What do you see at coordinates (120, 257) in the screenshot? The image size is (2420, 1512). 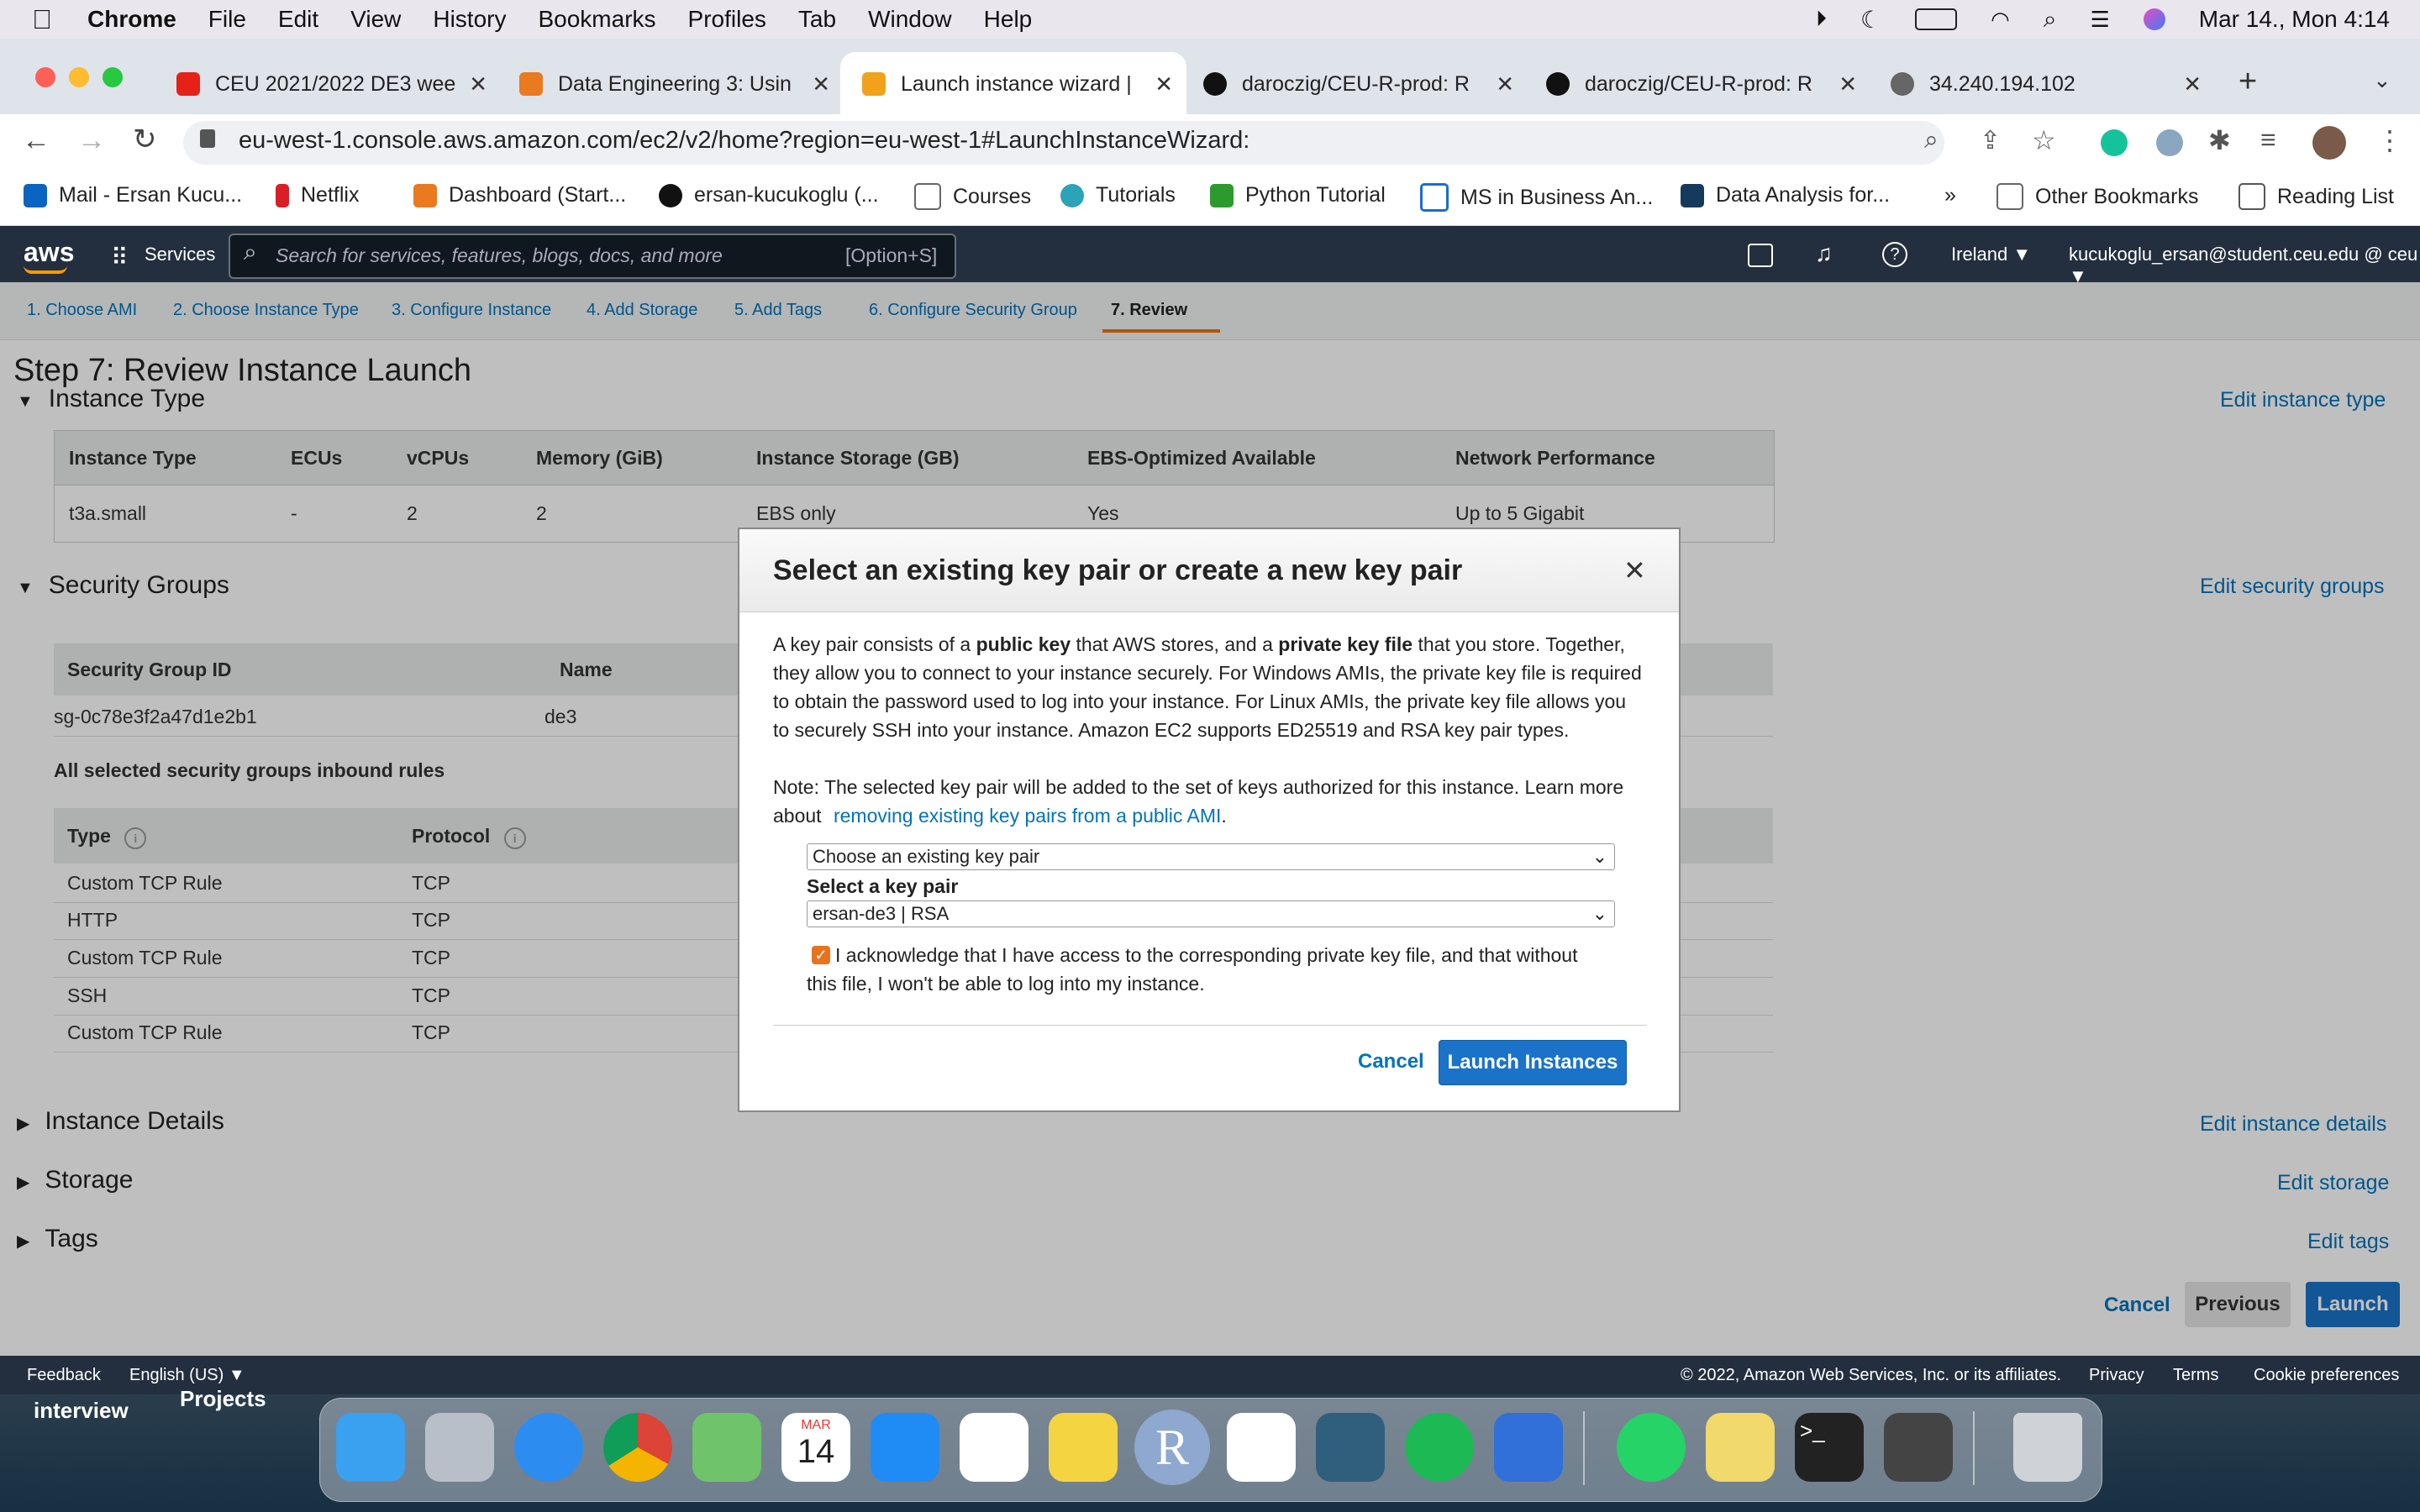 I see `services-grid-icon: ⠿` at bounding box center [120, 257].